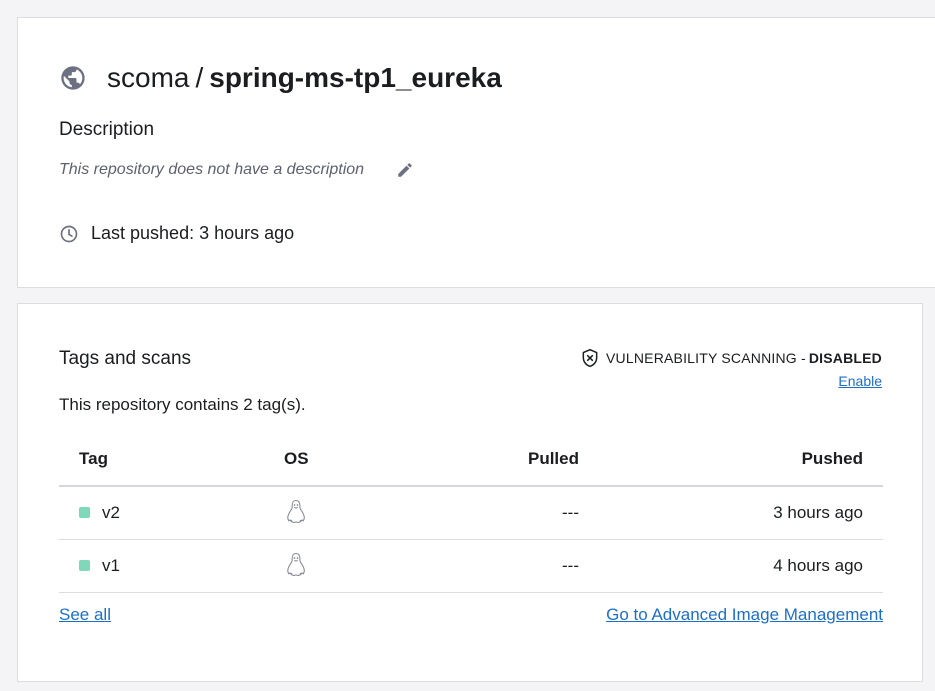 The image size is (935, 691). Describe the element at coordinates (471, 615) in the screenshot. I see `tags-footer-links: See all Go to Advanced Image Management` at that location.